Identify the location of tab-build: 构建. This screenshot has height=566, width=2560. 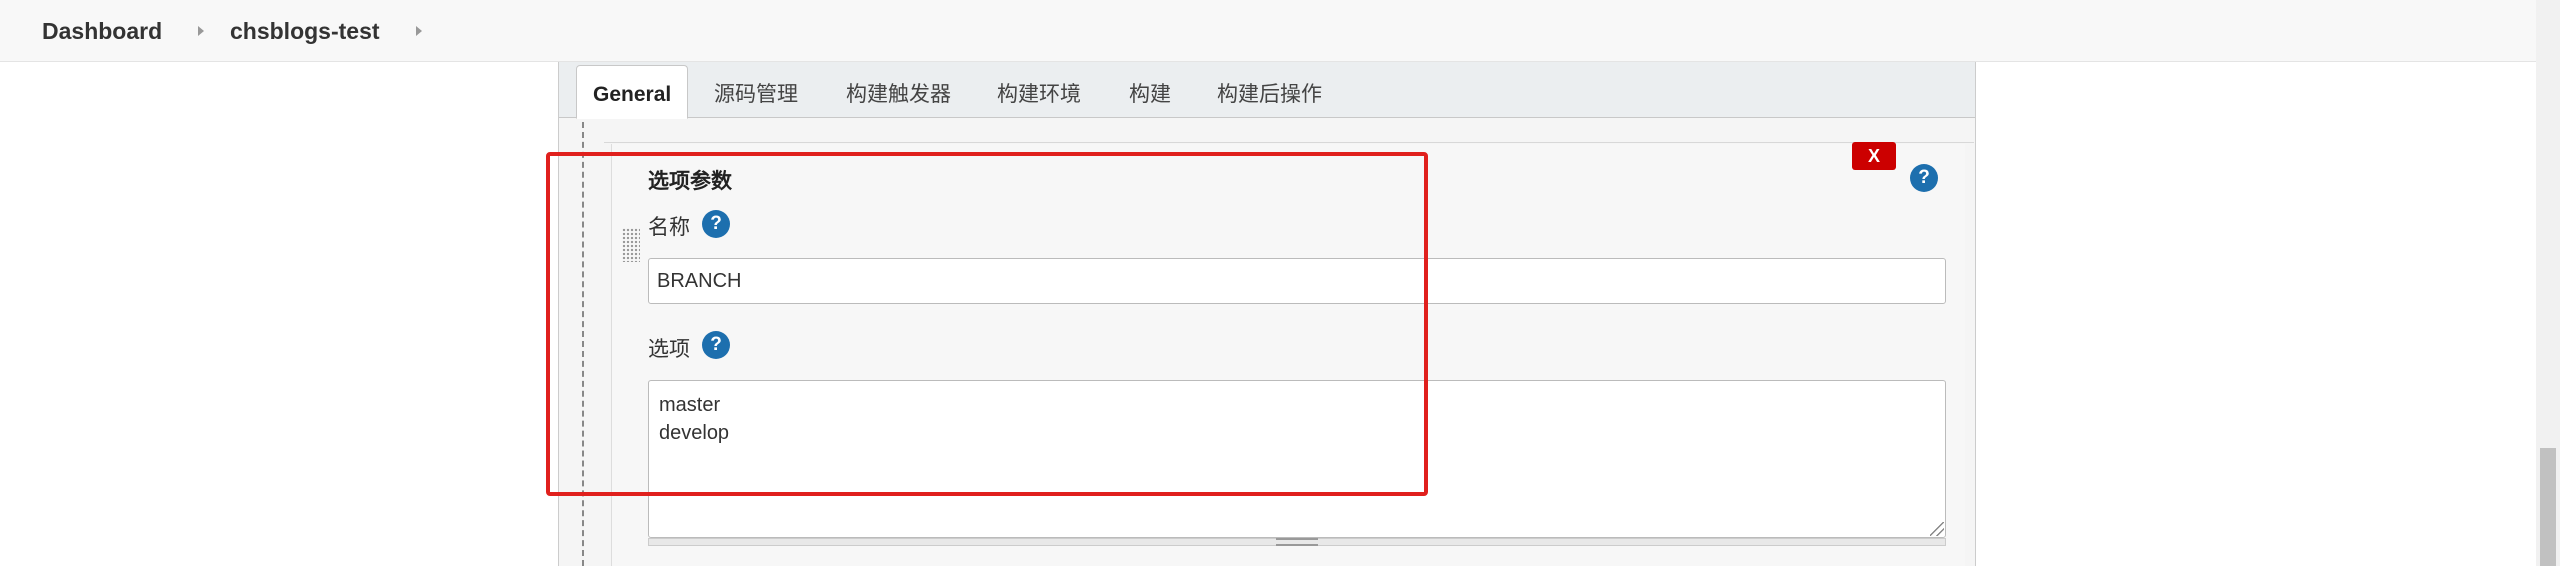
(1150, 95).